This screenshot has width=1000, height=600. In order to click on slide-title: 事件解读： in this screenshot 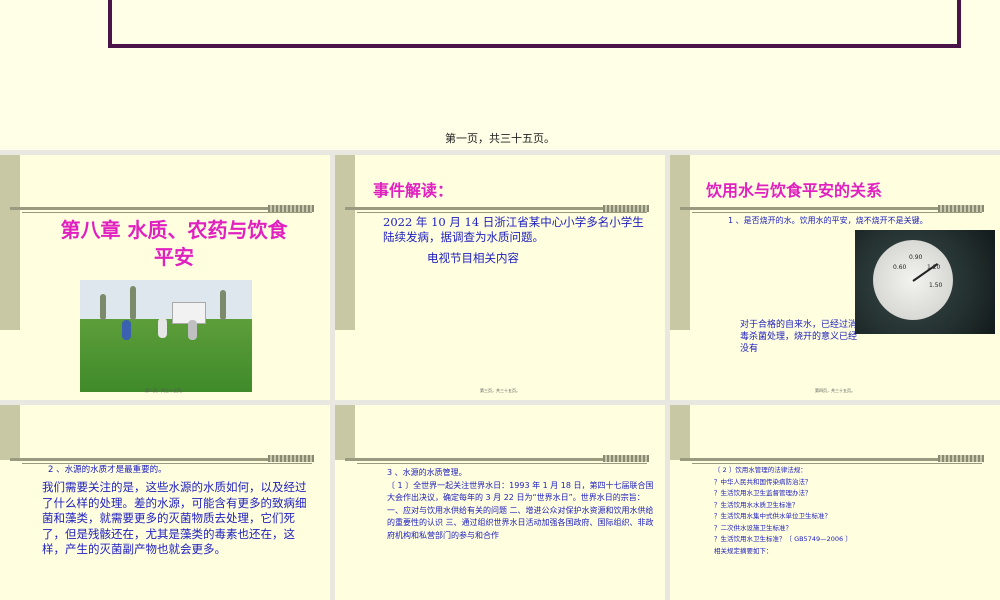, I will do `click(413, 190)`.